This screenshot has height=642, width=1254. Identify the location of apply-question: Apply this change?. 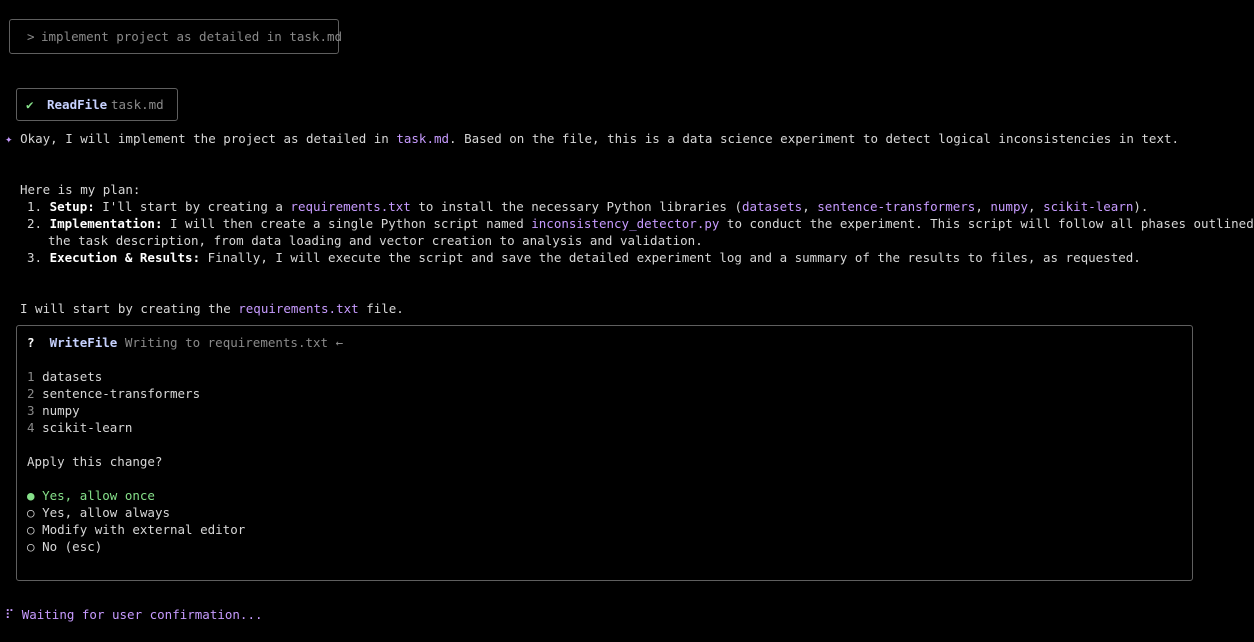
(95, 461).